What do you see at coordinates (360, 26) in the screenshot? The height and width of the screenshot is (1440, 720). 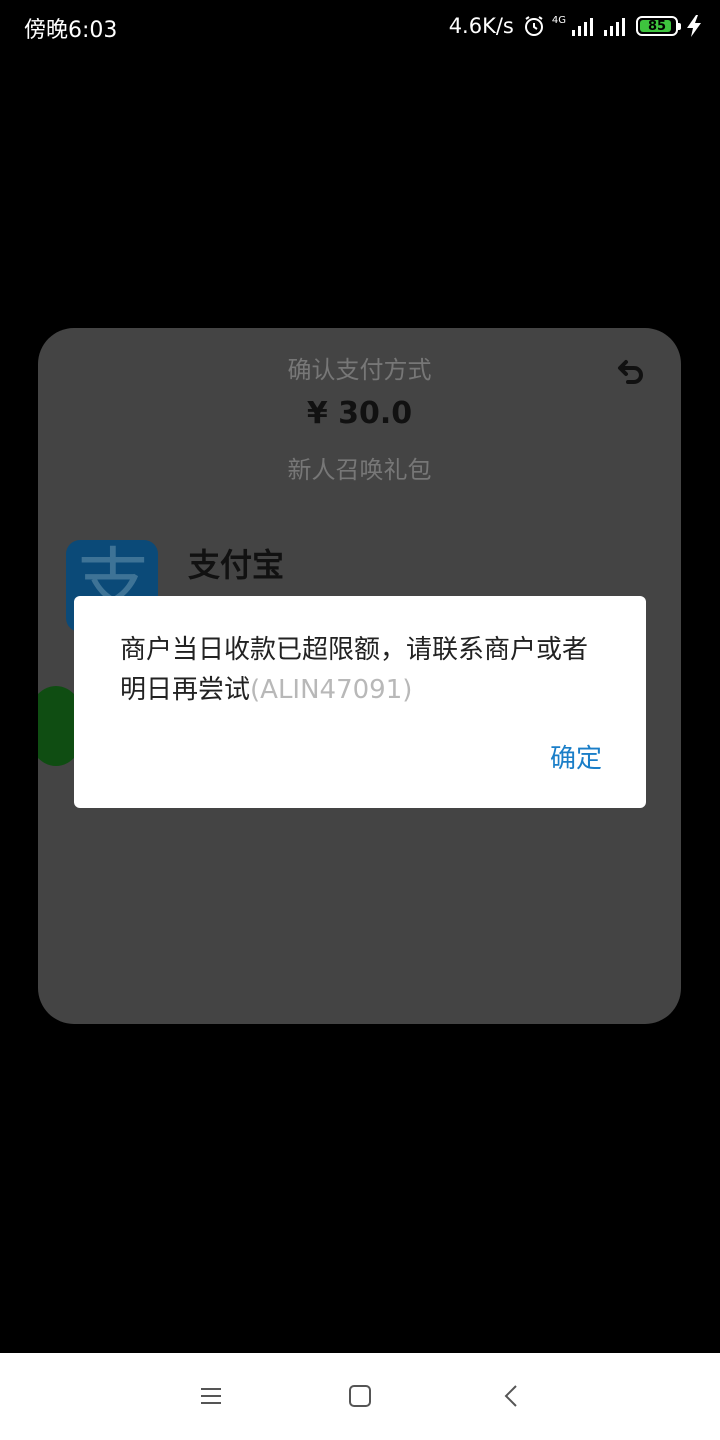 I see `status-bar: 傍晚6:03 4.6K/s 4G 85` at bounding box center [360, 26].